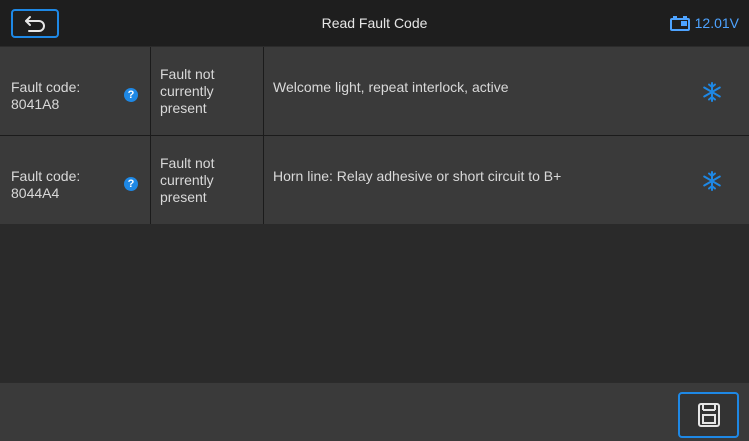 This screenshot has height=441, width=749. What do you see at coordinates (46, 95) in the screenshot?
I see `fault-code: Fault code: 8041A8` at bounding box center [46, 95].